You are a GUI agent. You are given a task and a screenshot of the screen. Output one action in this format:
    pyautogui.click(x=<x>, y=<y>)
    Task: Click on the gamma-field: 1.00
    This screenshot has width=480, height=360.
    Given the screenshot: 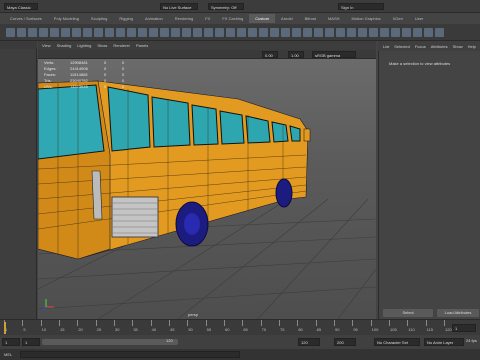 What is the action you would take?
    pyautogui.click(x=296, y=54)
    